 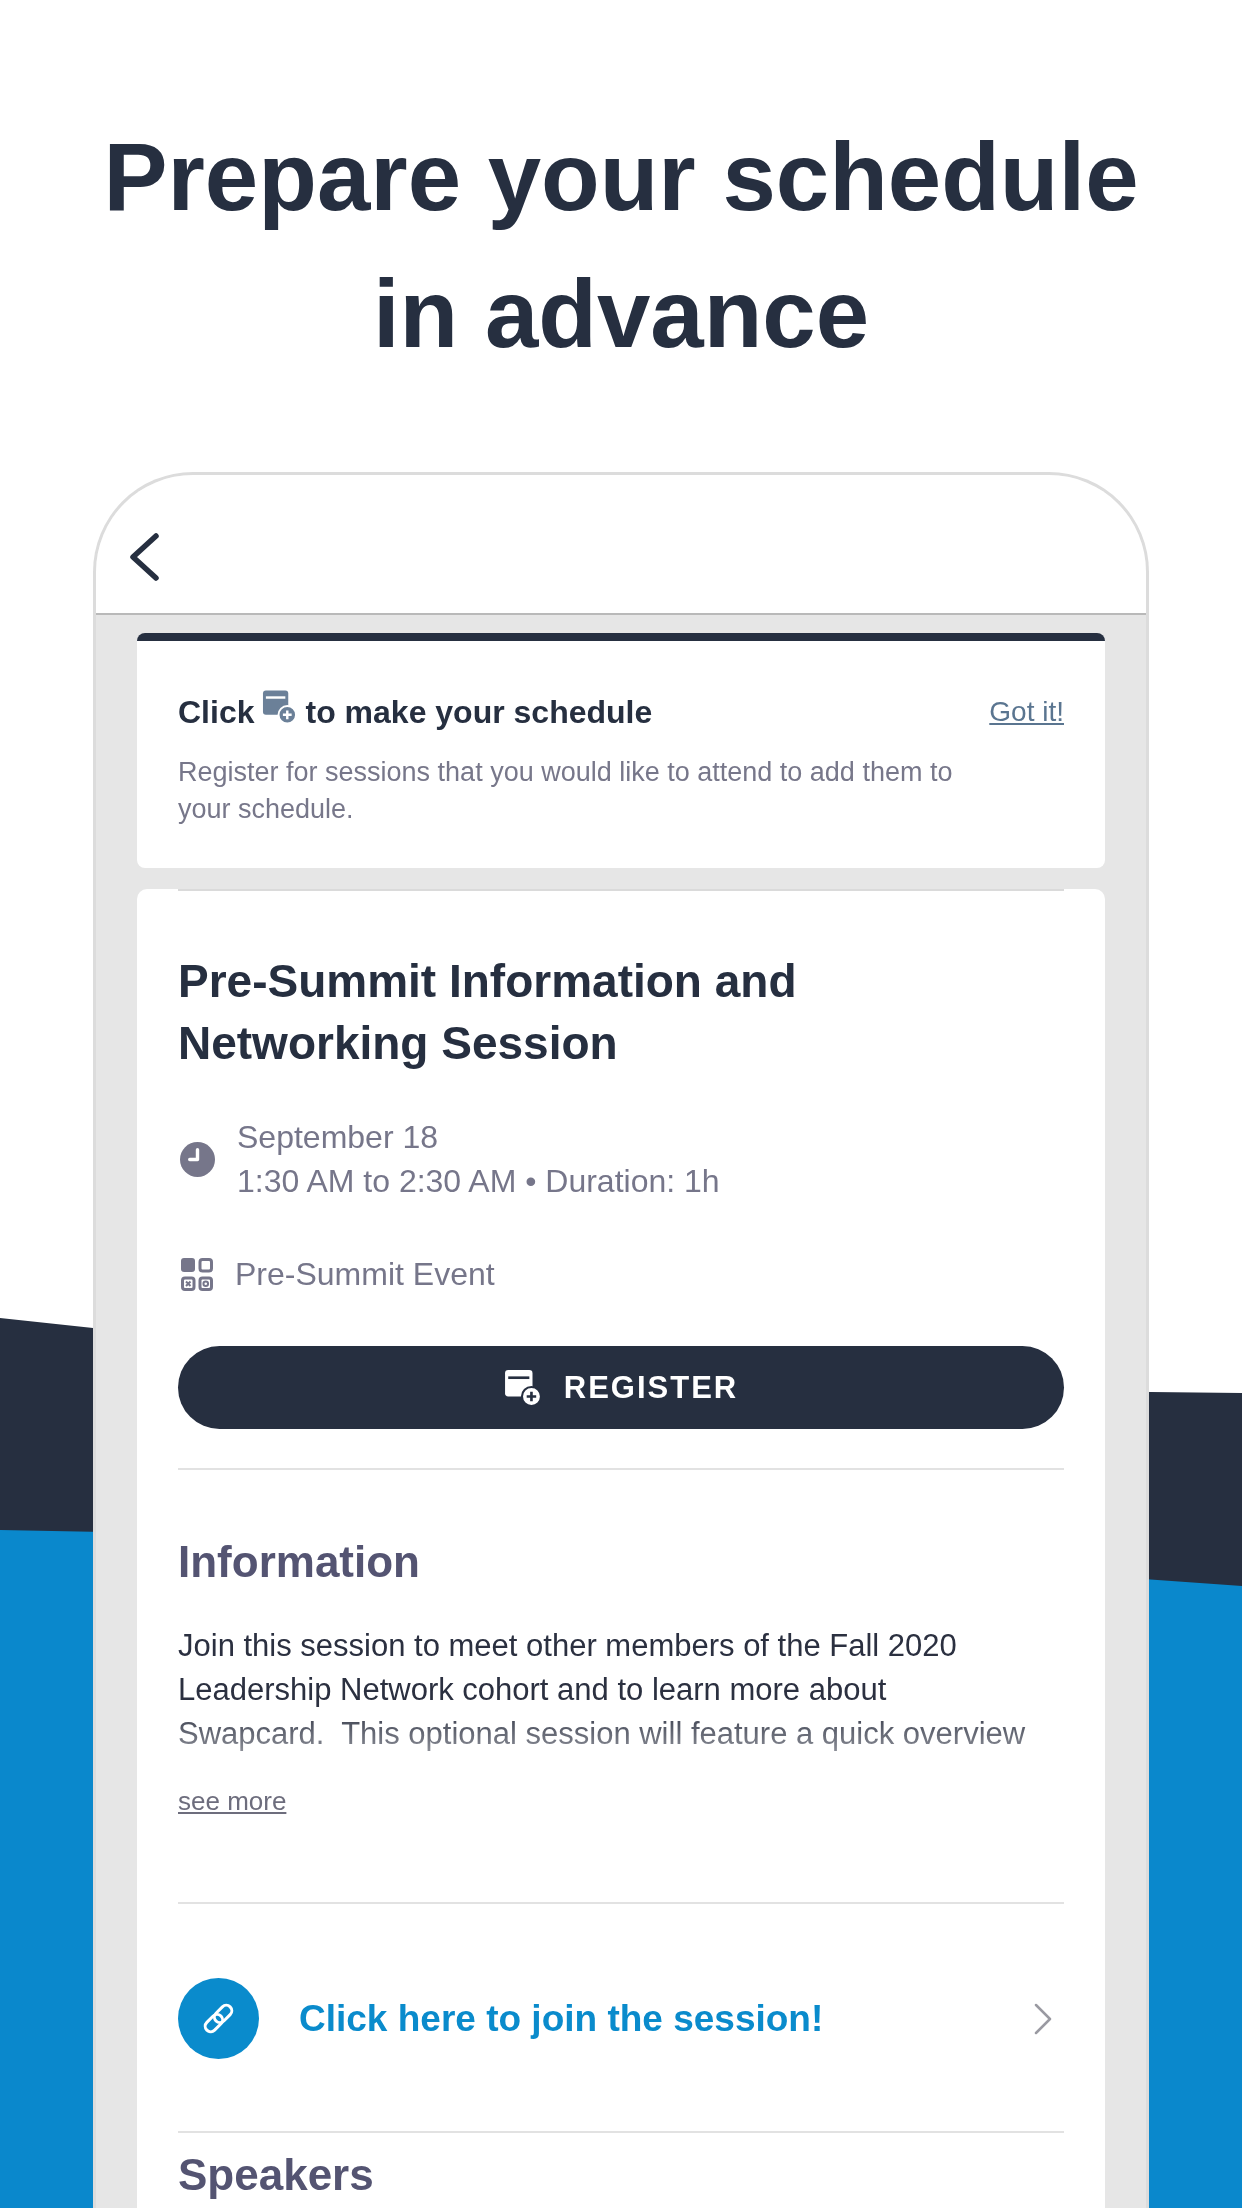 What do you see at coordinates (197, 1159) in the screenshot?
I see `clock-icon` at bounding box center [197, 1159].